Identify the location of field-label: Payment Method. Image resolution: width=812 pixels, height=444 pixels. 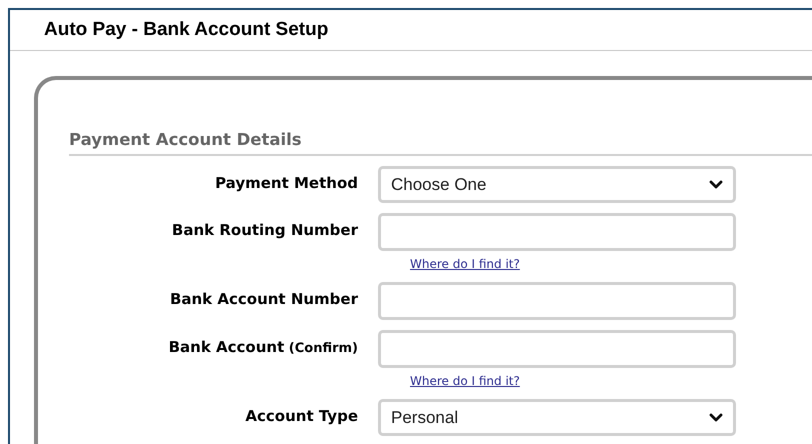
(286, 183).